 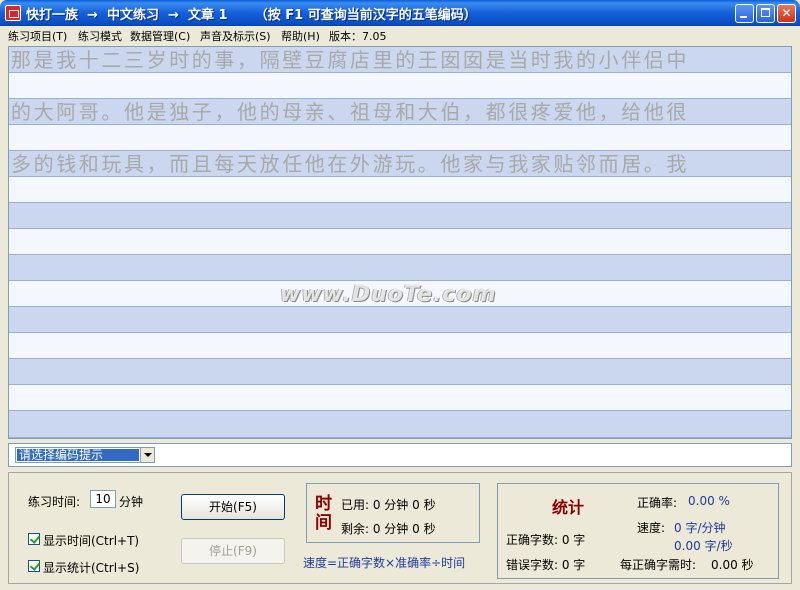 What do you see at coordinates (91, 567) in the screenshot?
I see `show-stats-label: 显示统计(Ctrl+S)` at bounding box center [91, 567].